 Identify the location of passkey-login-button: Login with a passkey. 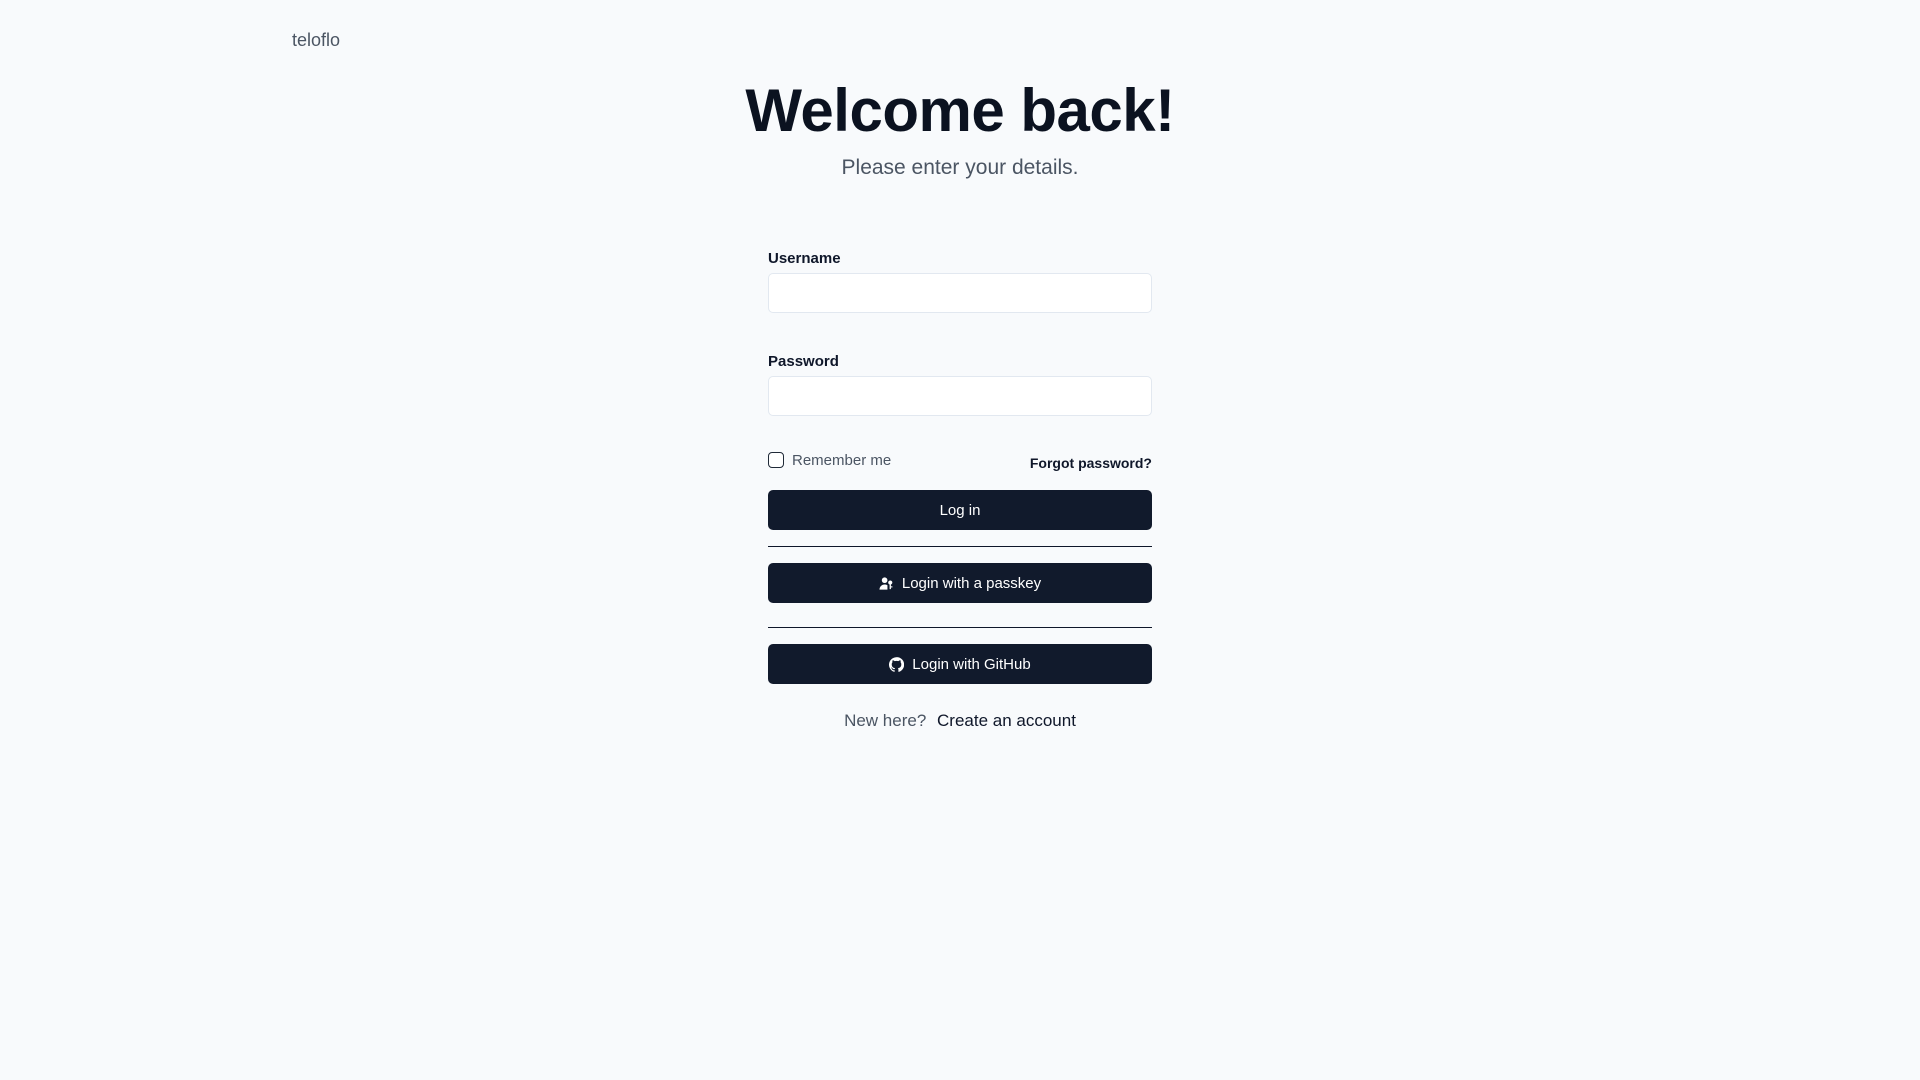
(960, 583).